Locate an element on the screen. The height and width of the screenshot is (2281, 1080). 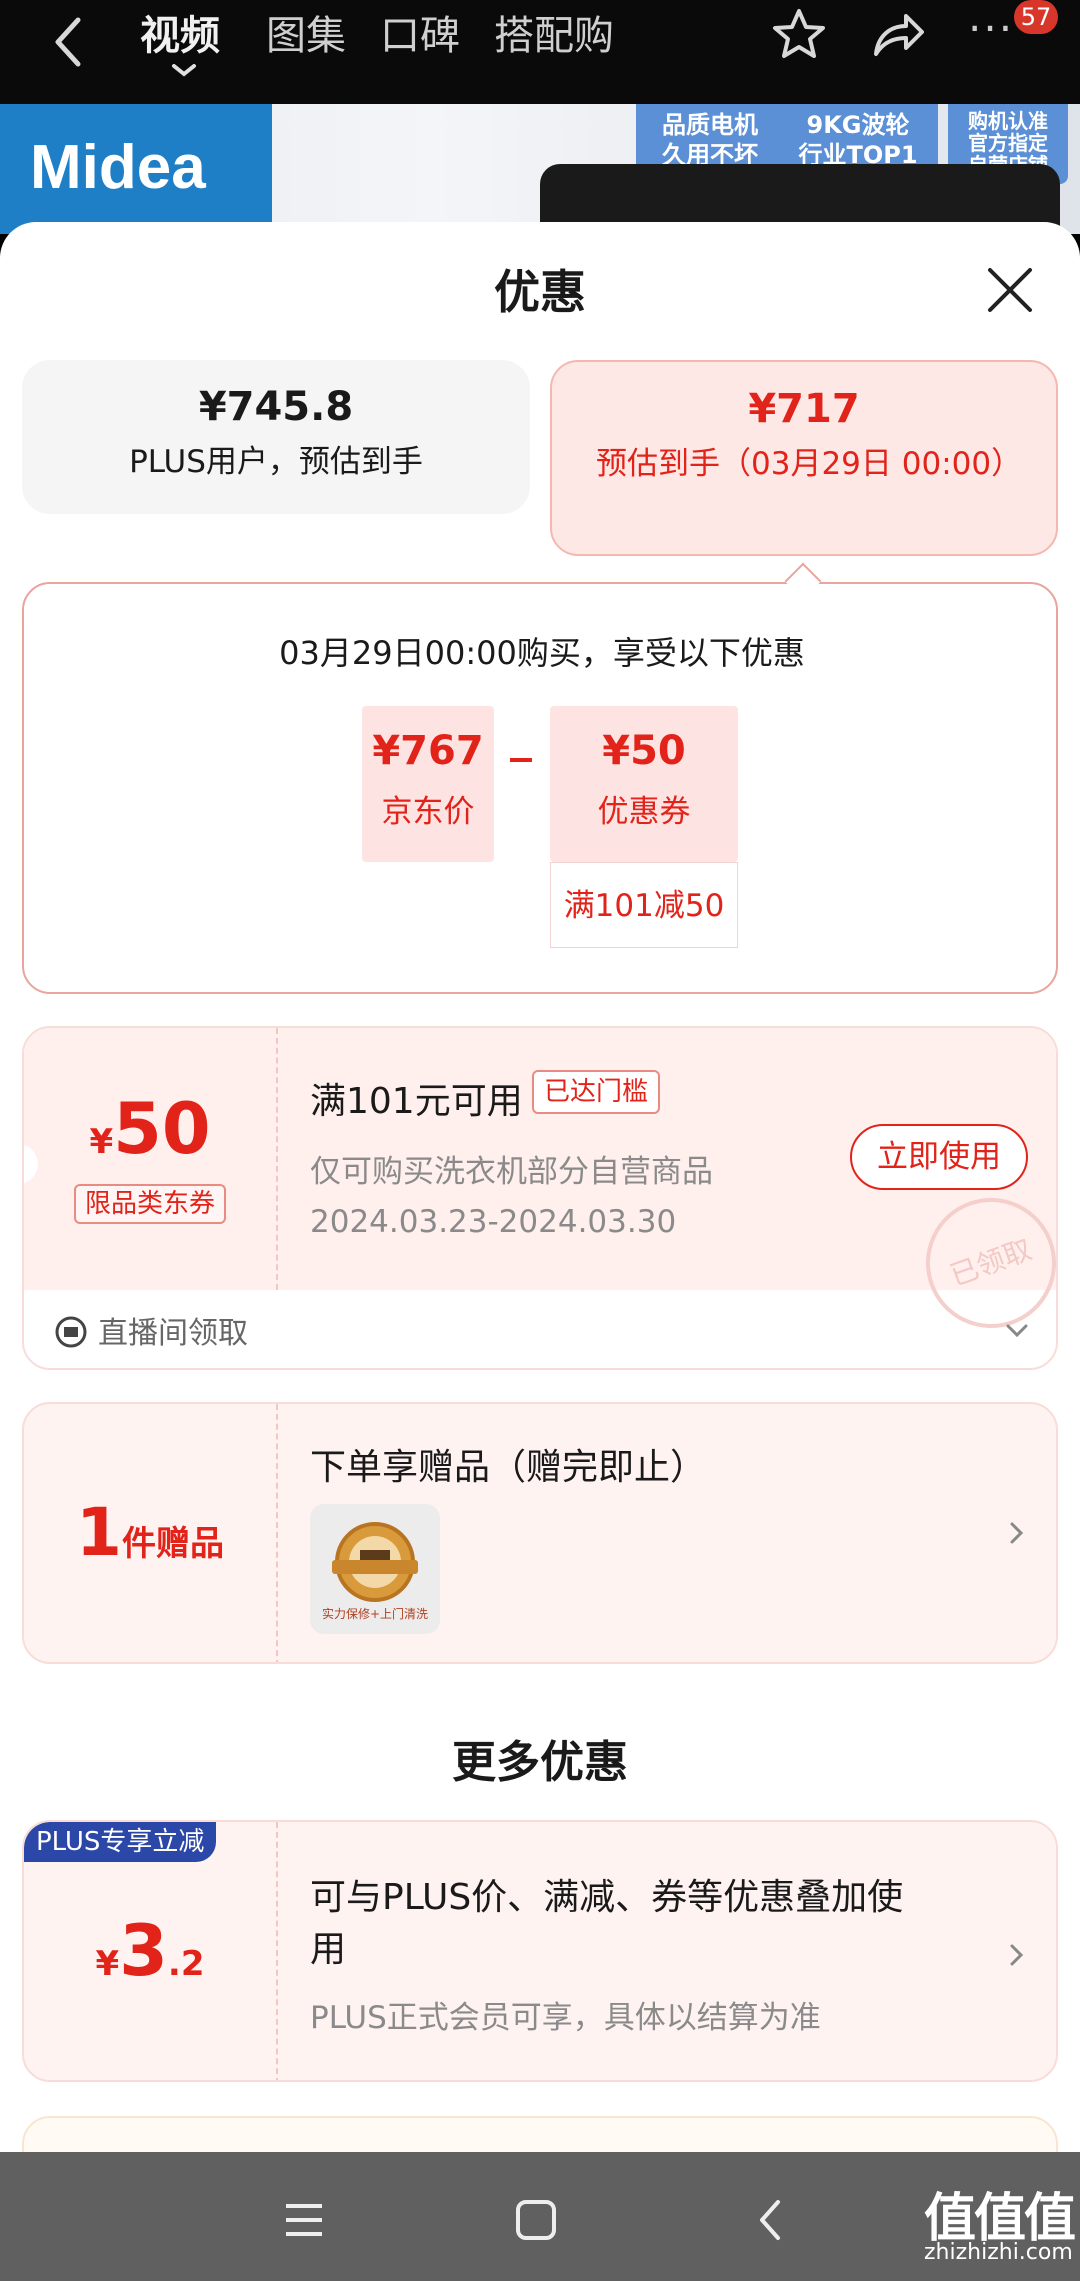
threshold-reached-badge: 已达门槛 is located at coordinates (596, 1092).